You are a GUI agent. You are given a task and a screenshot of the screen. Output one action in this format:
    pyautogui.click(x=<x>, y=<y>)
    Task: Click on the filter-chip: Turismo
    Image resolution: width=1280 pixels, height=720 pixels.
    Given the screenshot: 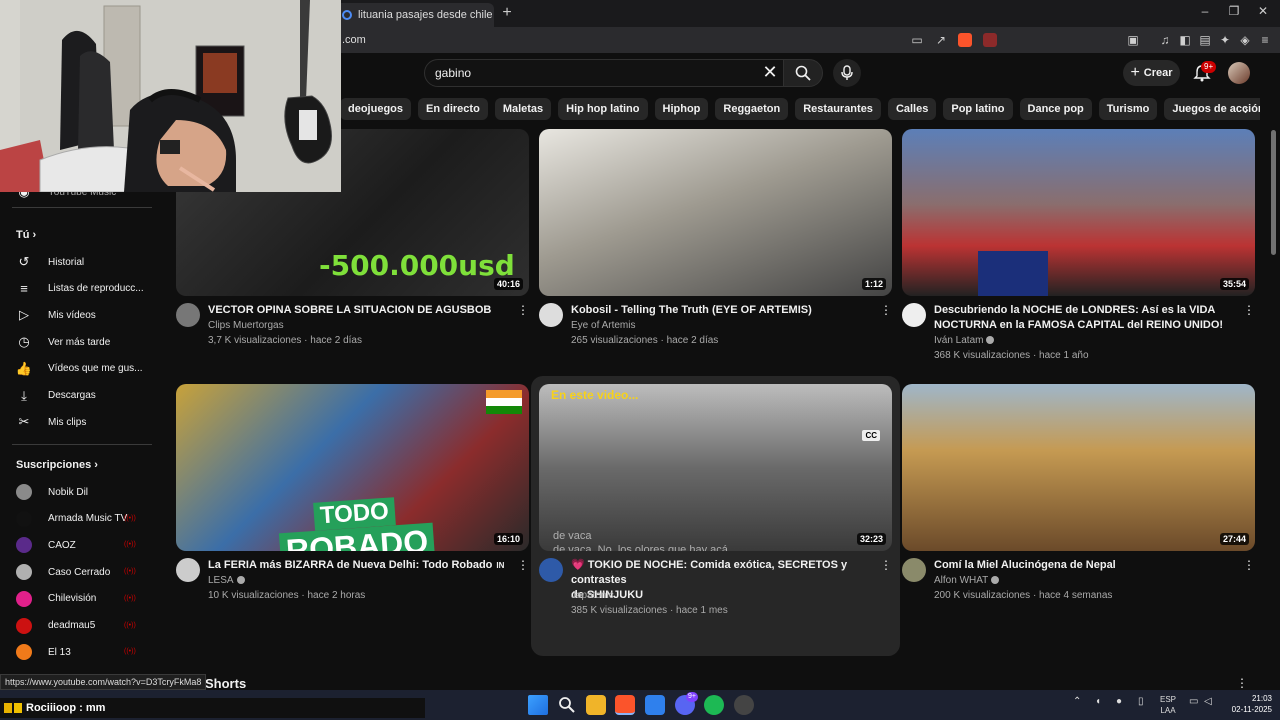 What is the action you would take?
    pyautogui.click(x=1128, y=109)
    